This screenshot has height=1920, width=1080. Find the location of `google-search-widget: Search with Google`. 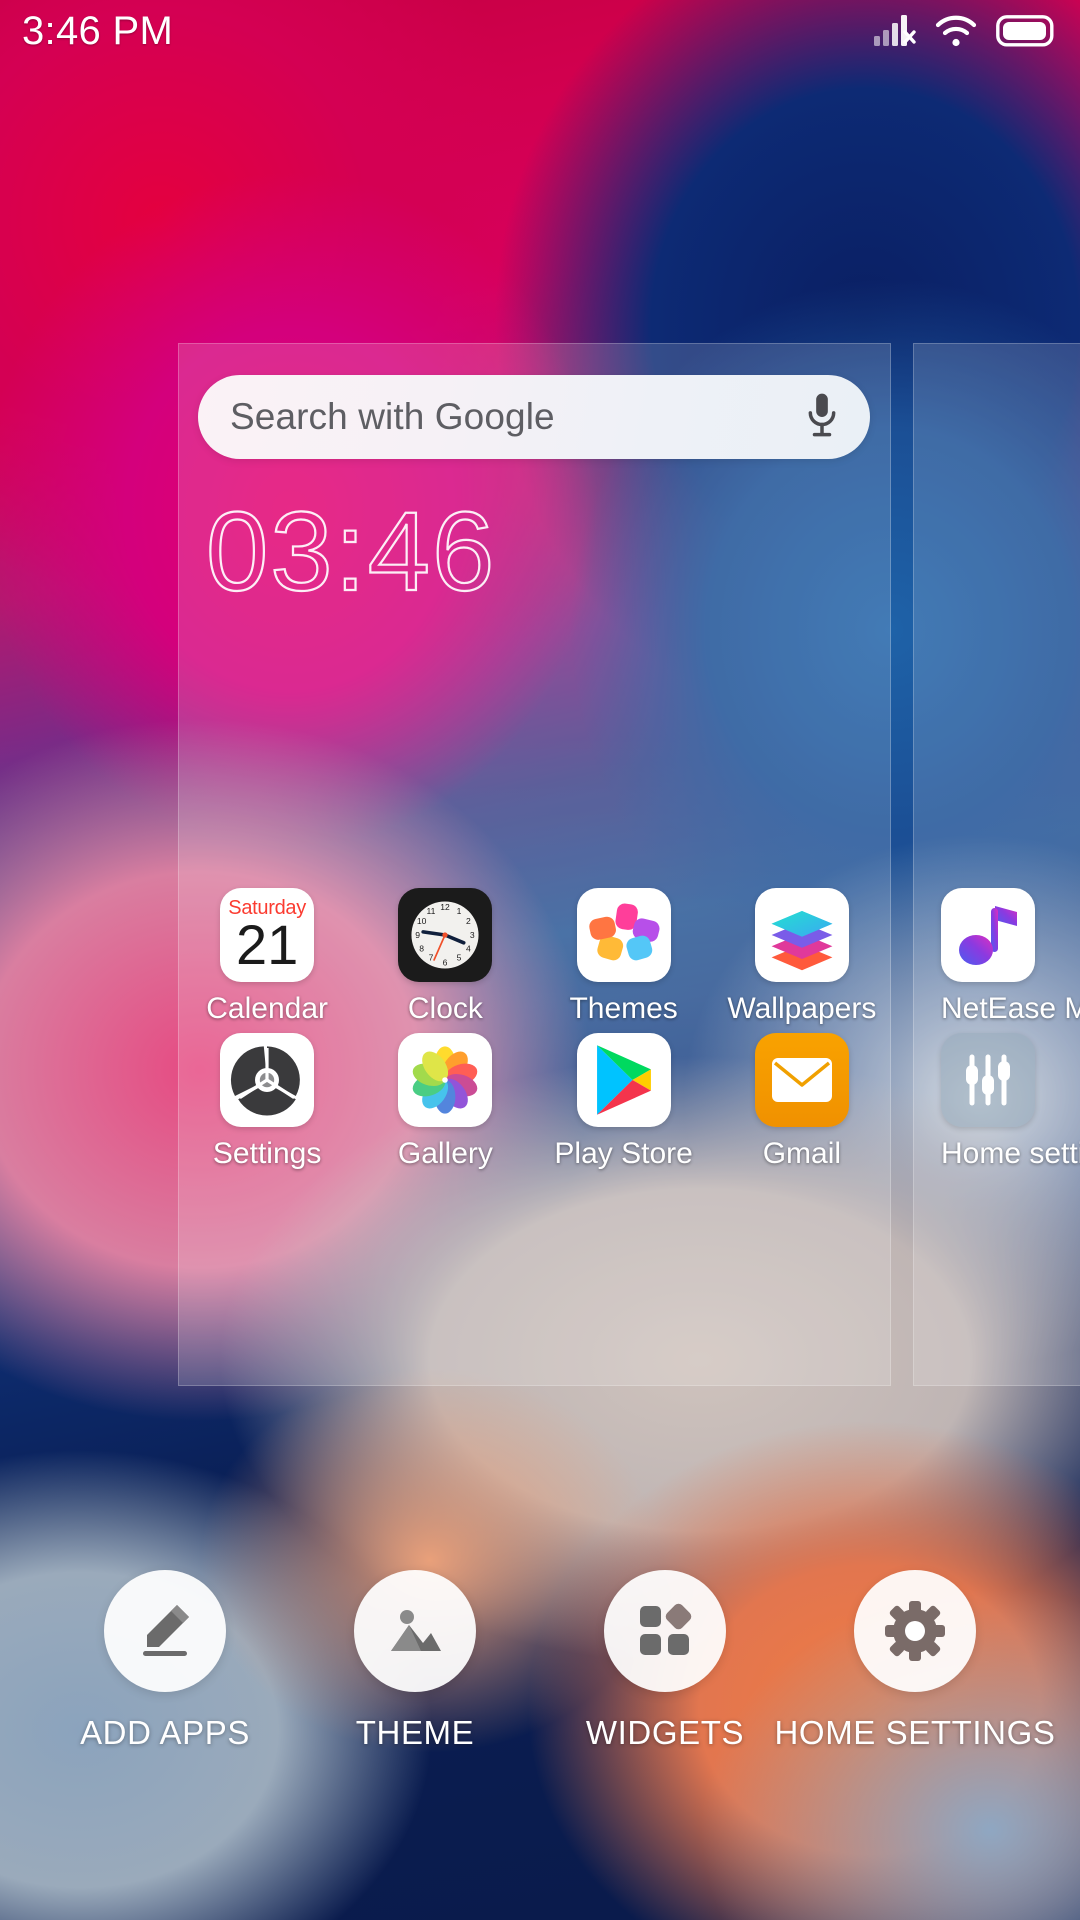

google-search-widget: Search with Google is located at coordinates (534, 417).